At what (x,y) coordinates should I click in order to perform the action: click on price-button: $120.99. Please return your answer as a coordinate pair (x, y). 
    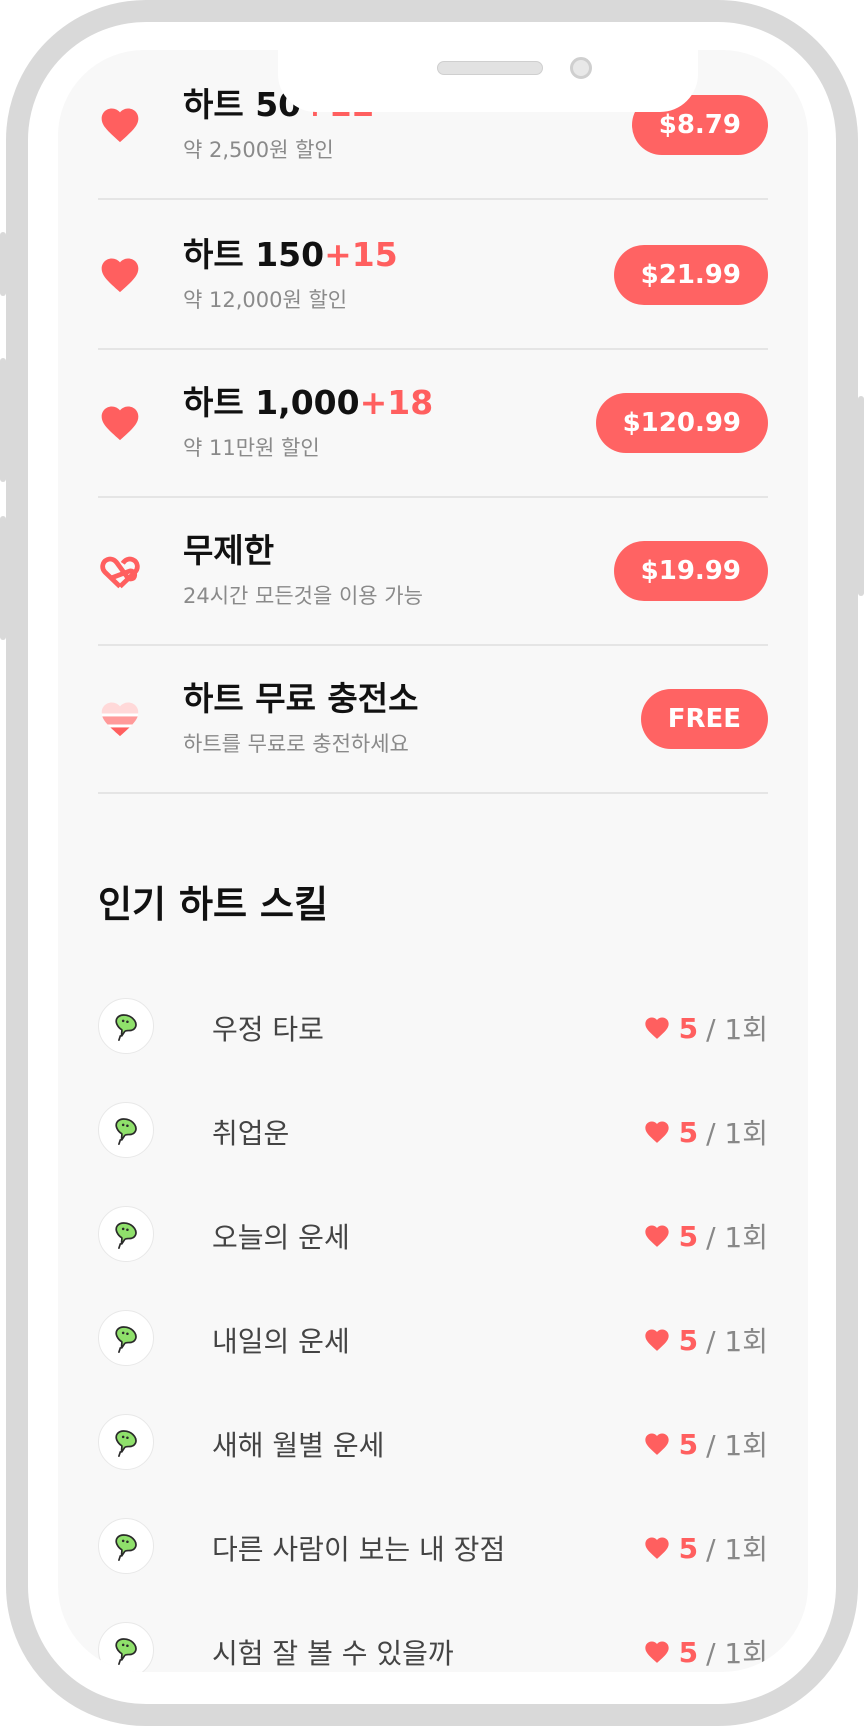
    Looking at the image, I should click on (681, 423).